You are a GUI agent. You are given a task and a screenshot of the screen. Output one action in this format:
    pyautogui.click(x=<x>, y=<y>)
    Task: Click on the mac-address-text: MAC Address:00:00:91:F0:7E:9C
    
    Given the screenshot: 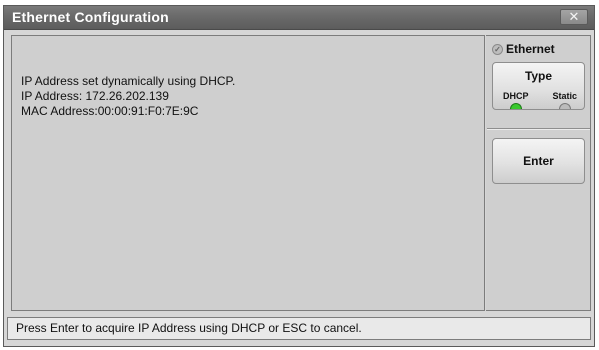 What is the action you would take?
    pyautogui.click(x=110, y=111)
    